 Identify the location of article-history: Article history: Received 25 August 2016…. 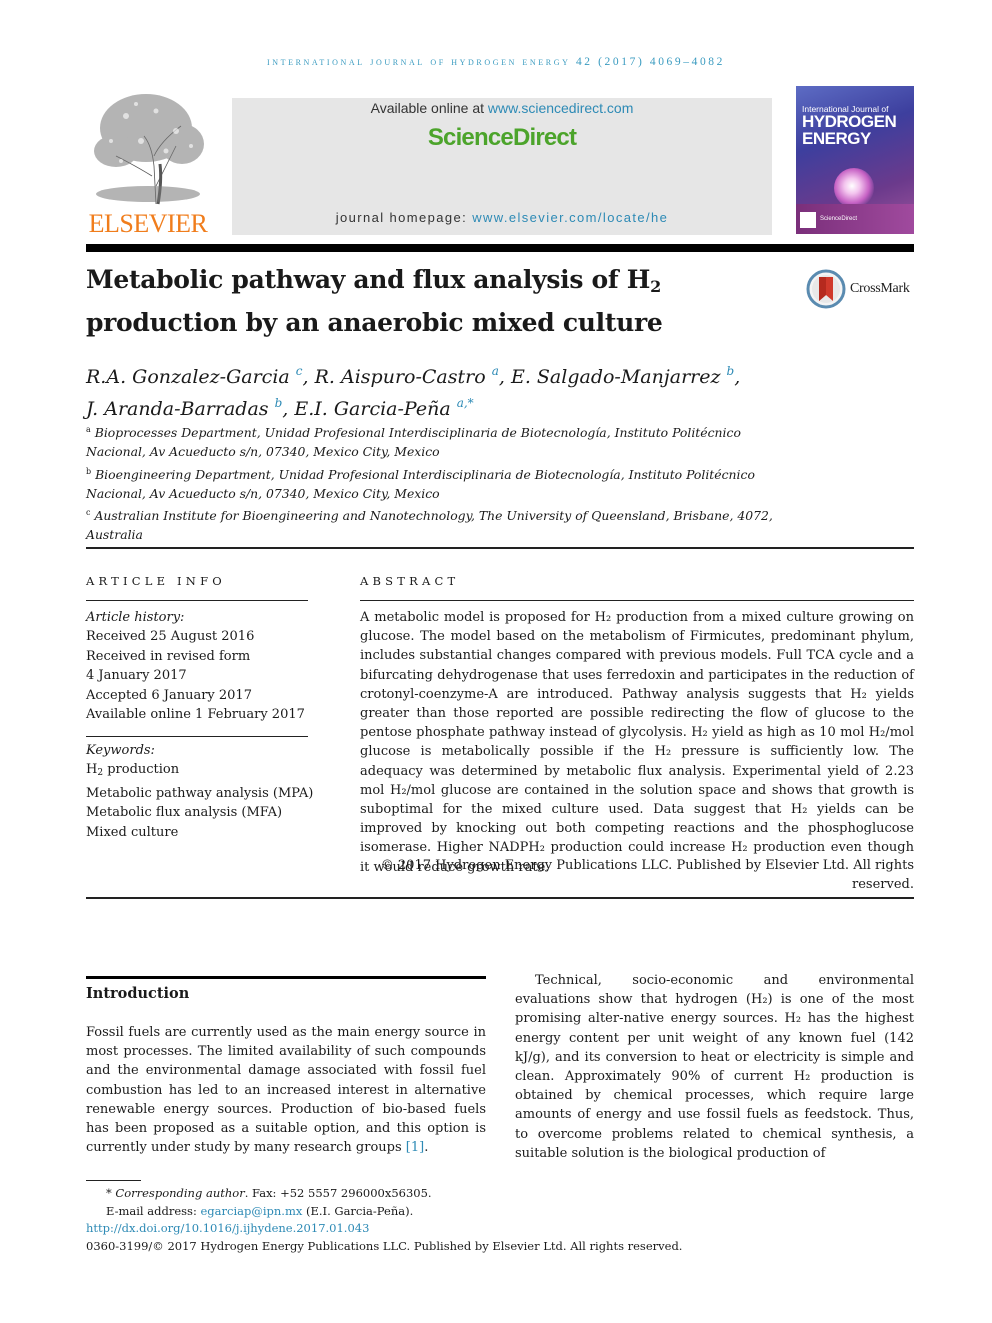
(201, 666).